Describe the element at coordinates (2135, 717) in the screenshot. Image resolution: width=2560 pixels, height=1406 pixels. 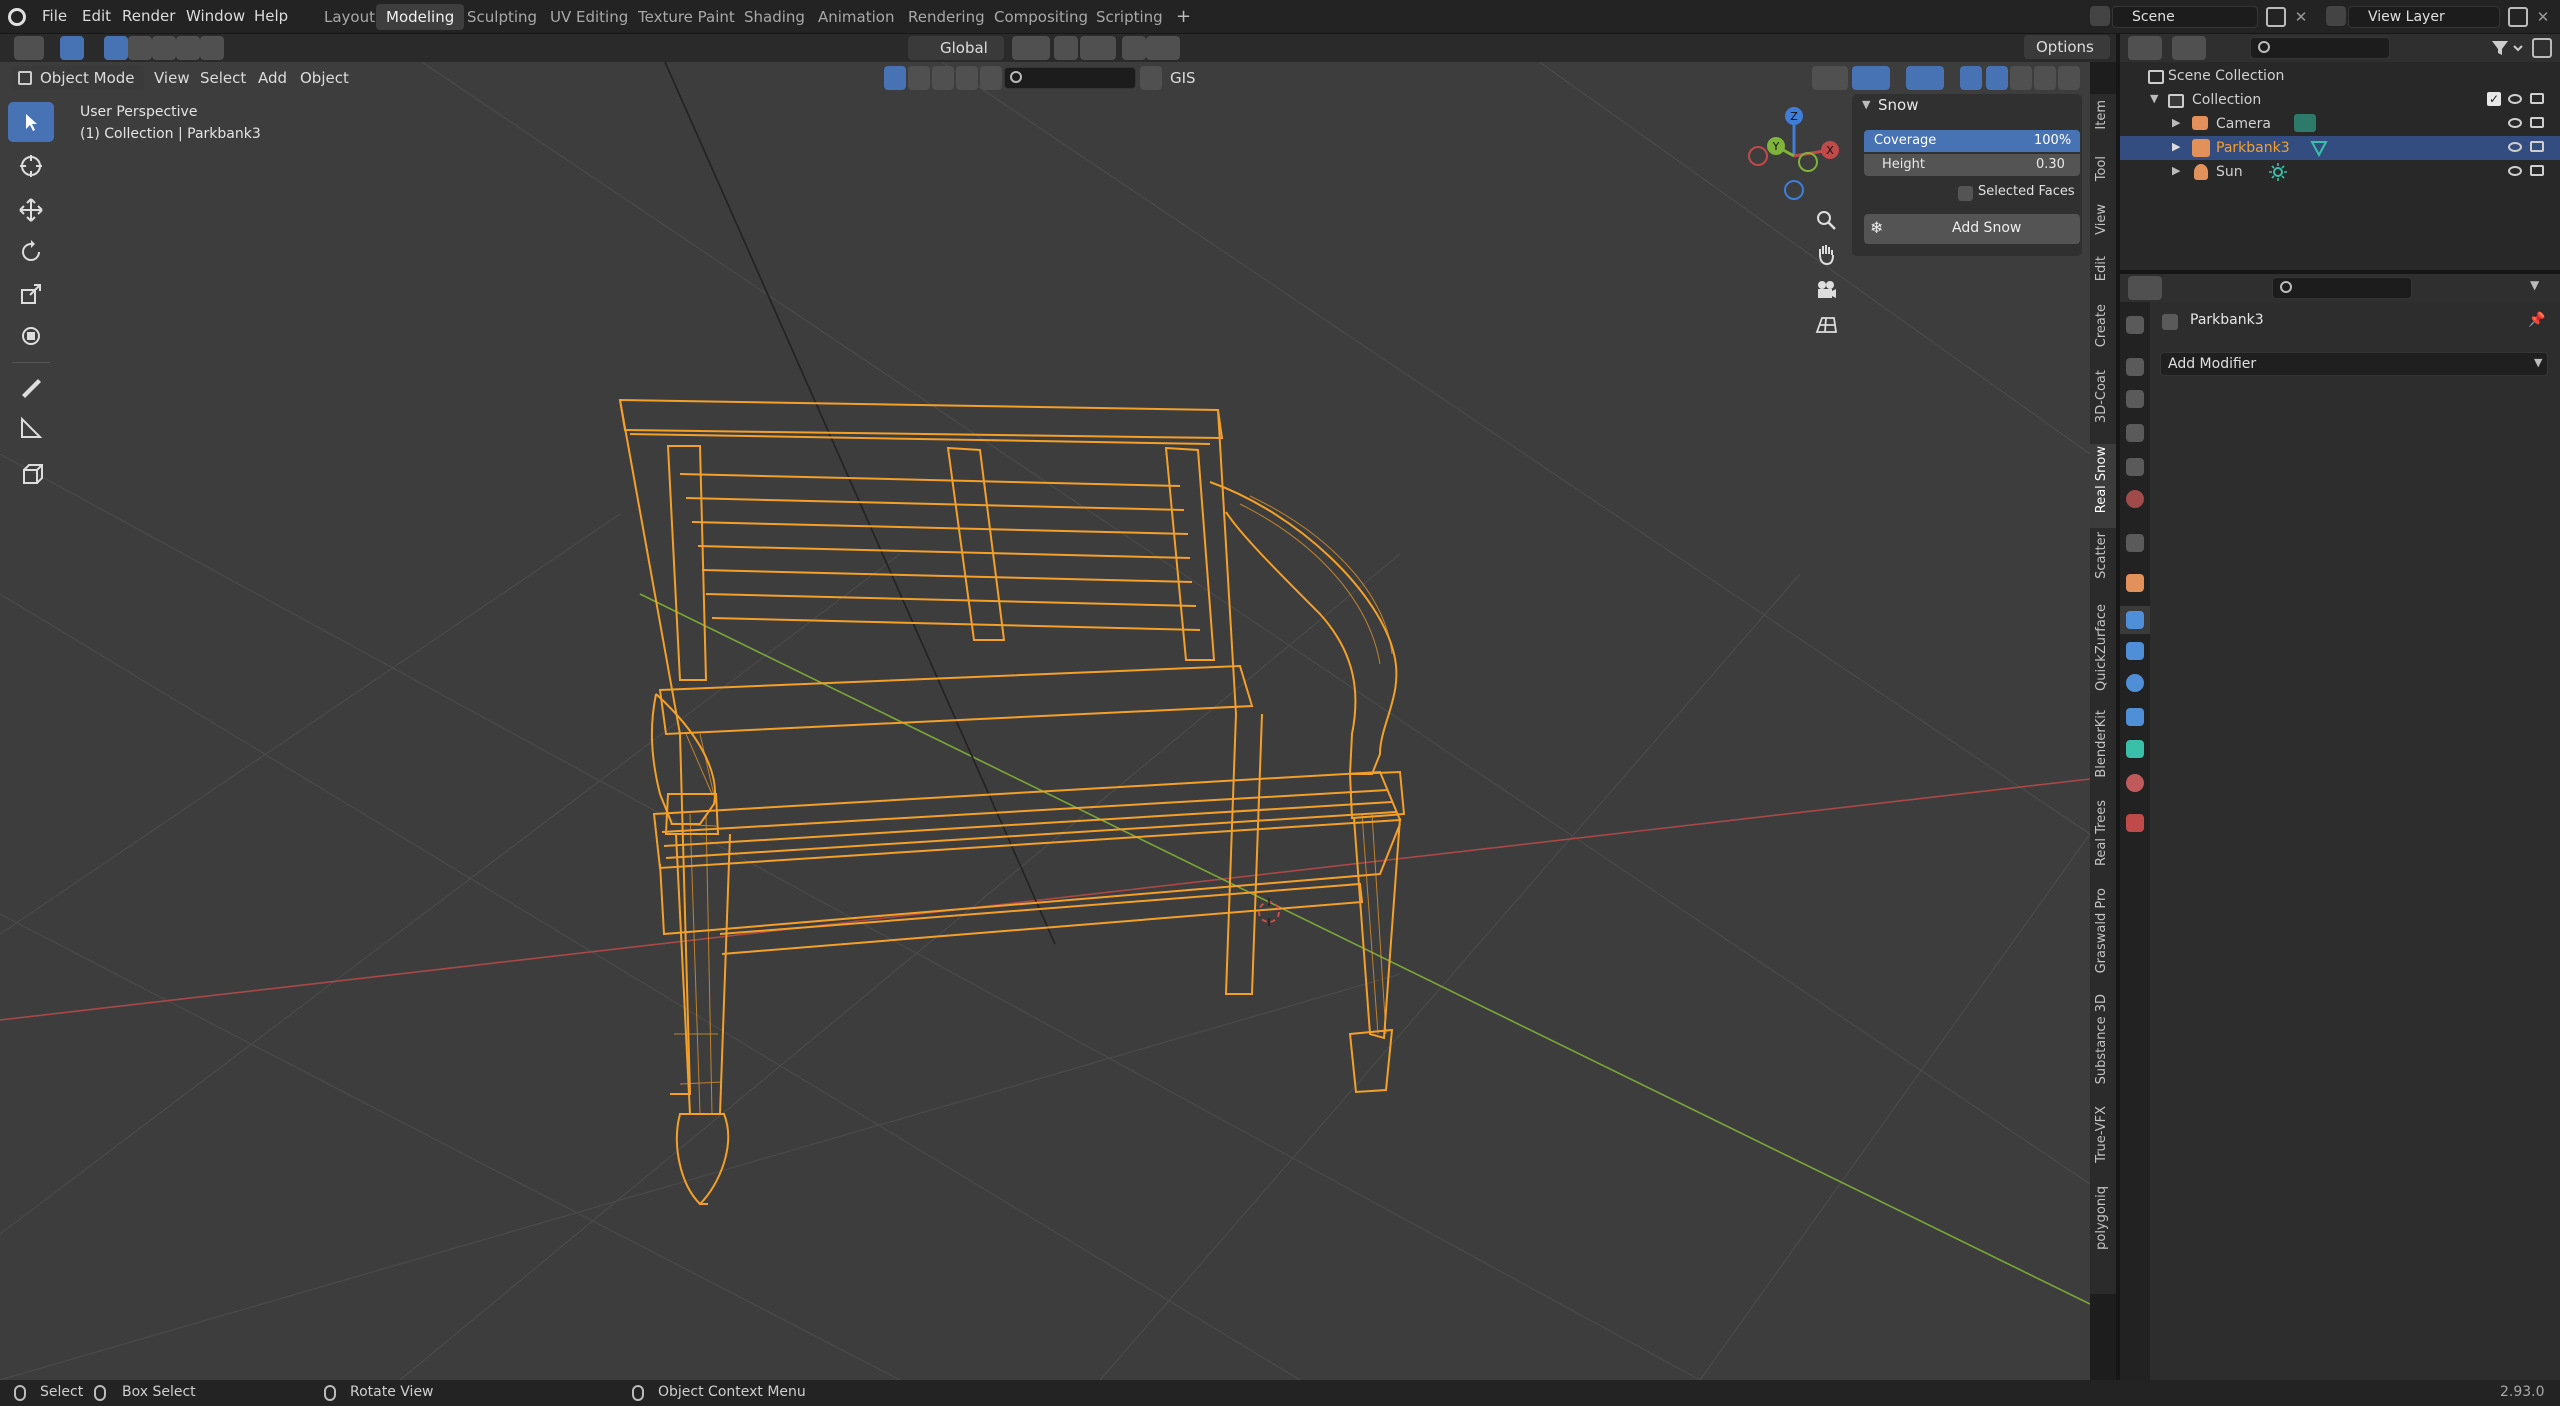
I see `constraints-icon` at that location.